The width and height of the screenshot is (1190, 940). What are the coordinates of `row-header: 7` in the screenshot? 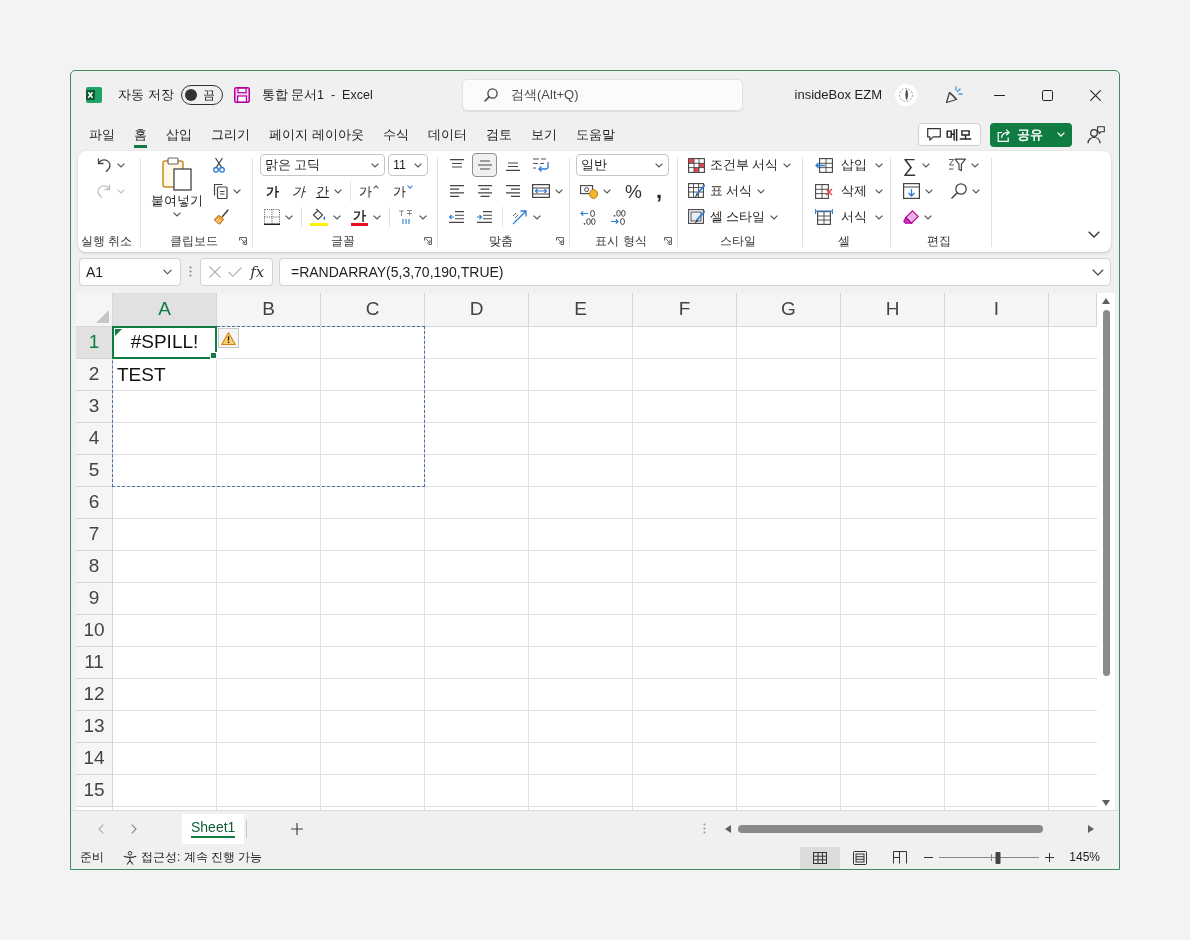 It's located at (94, 535).